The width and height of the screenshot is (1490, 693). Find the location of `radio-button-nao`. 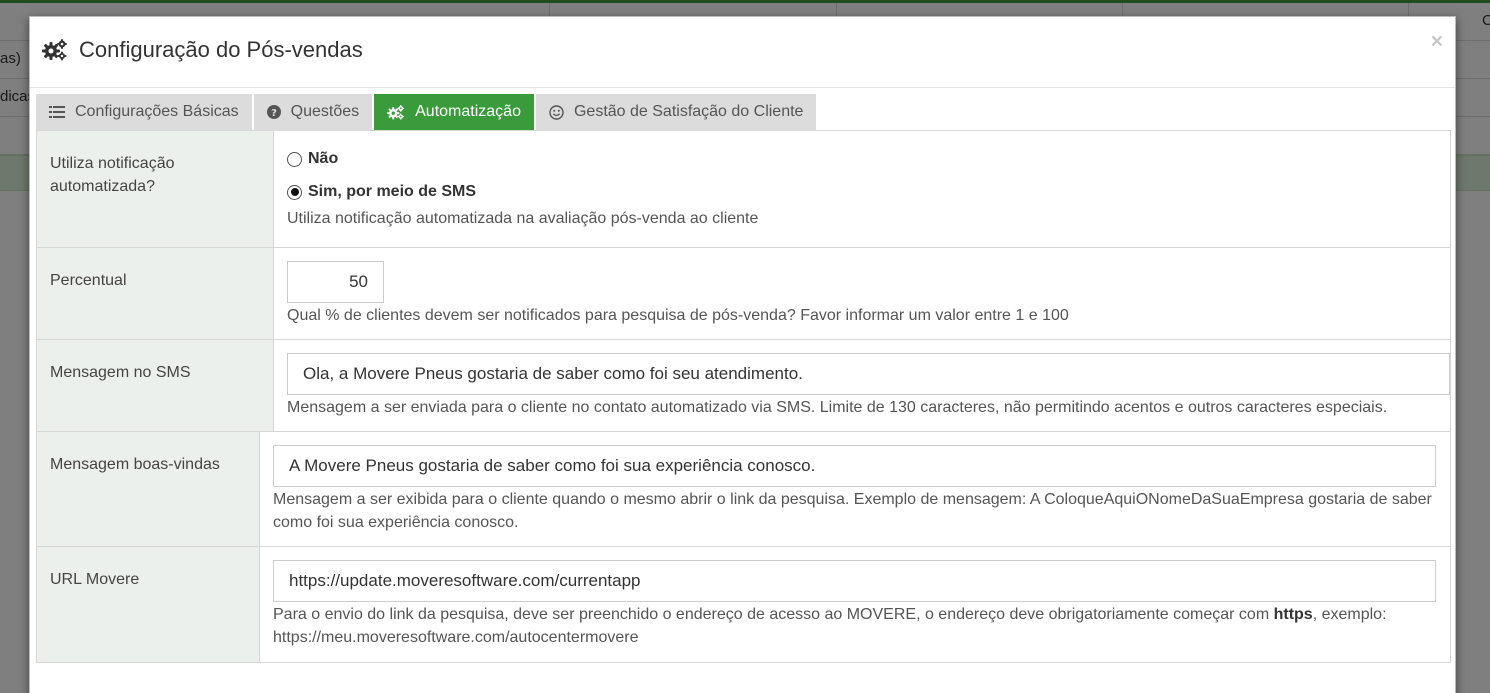

radio-button-nao is located at coordinates (294, 159).